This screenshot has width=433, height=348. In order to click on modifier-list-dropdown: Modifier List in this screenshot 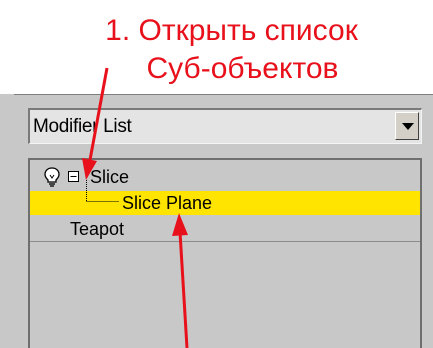, I will do `click(225, 126)`.